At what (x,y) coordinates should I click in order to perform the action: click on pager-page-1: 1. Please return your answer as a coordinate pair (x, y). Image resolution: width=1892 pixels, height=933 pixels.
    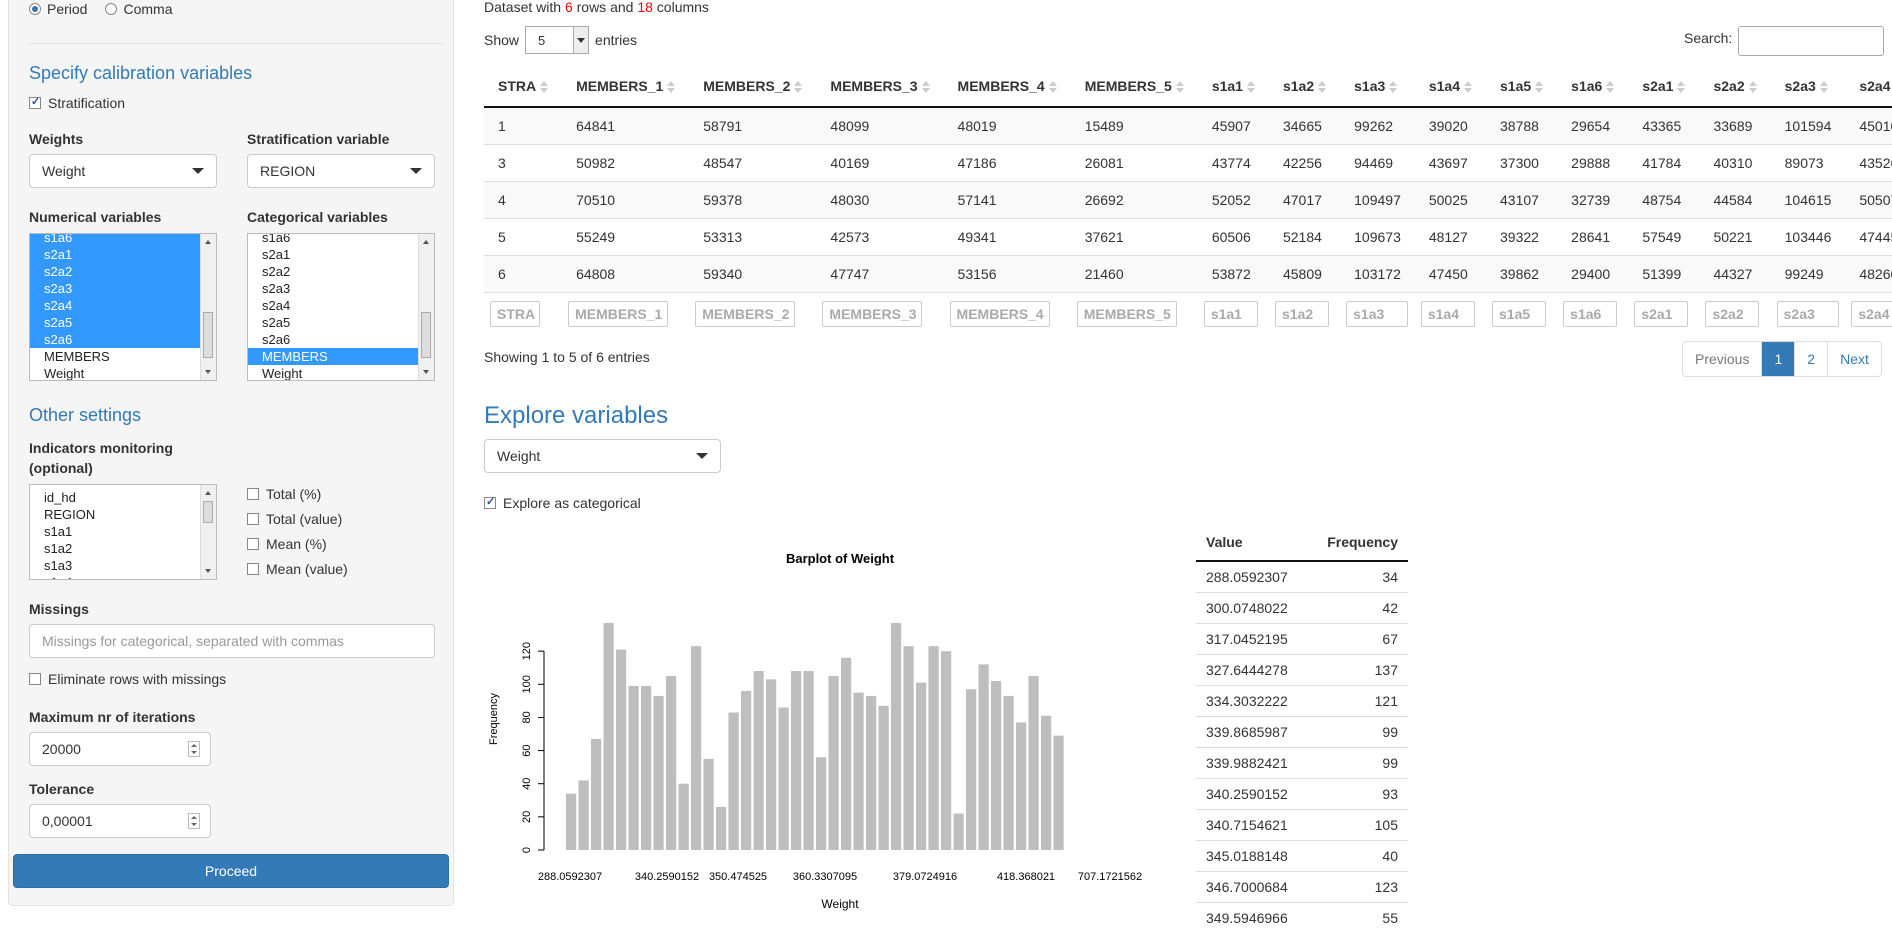
    Looking at the image, I should click on (1777, 359).